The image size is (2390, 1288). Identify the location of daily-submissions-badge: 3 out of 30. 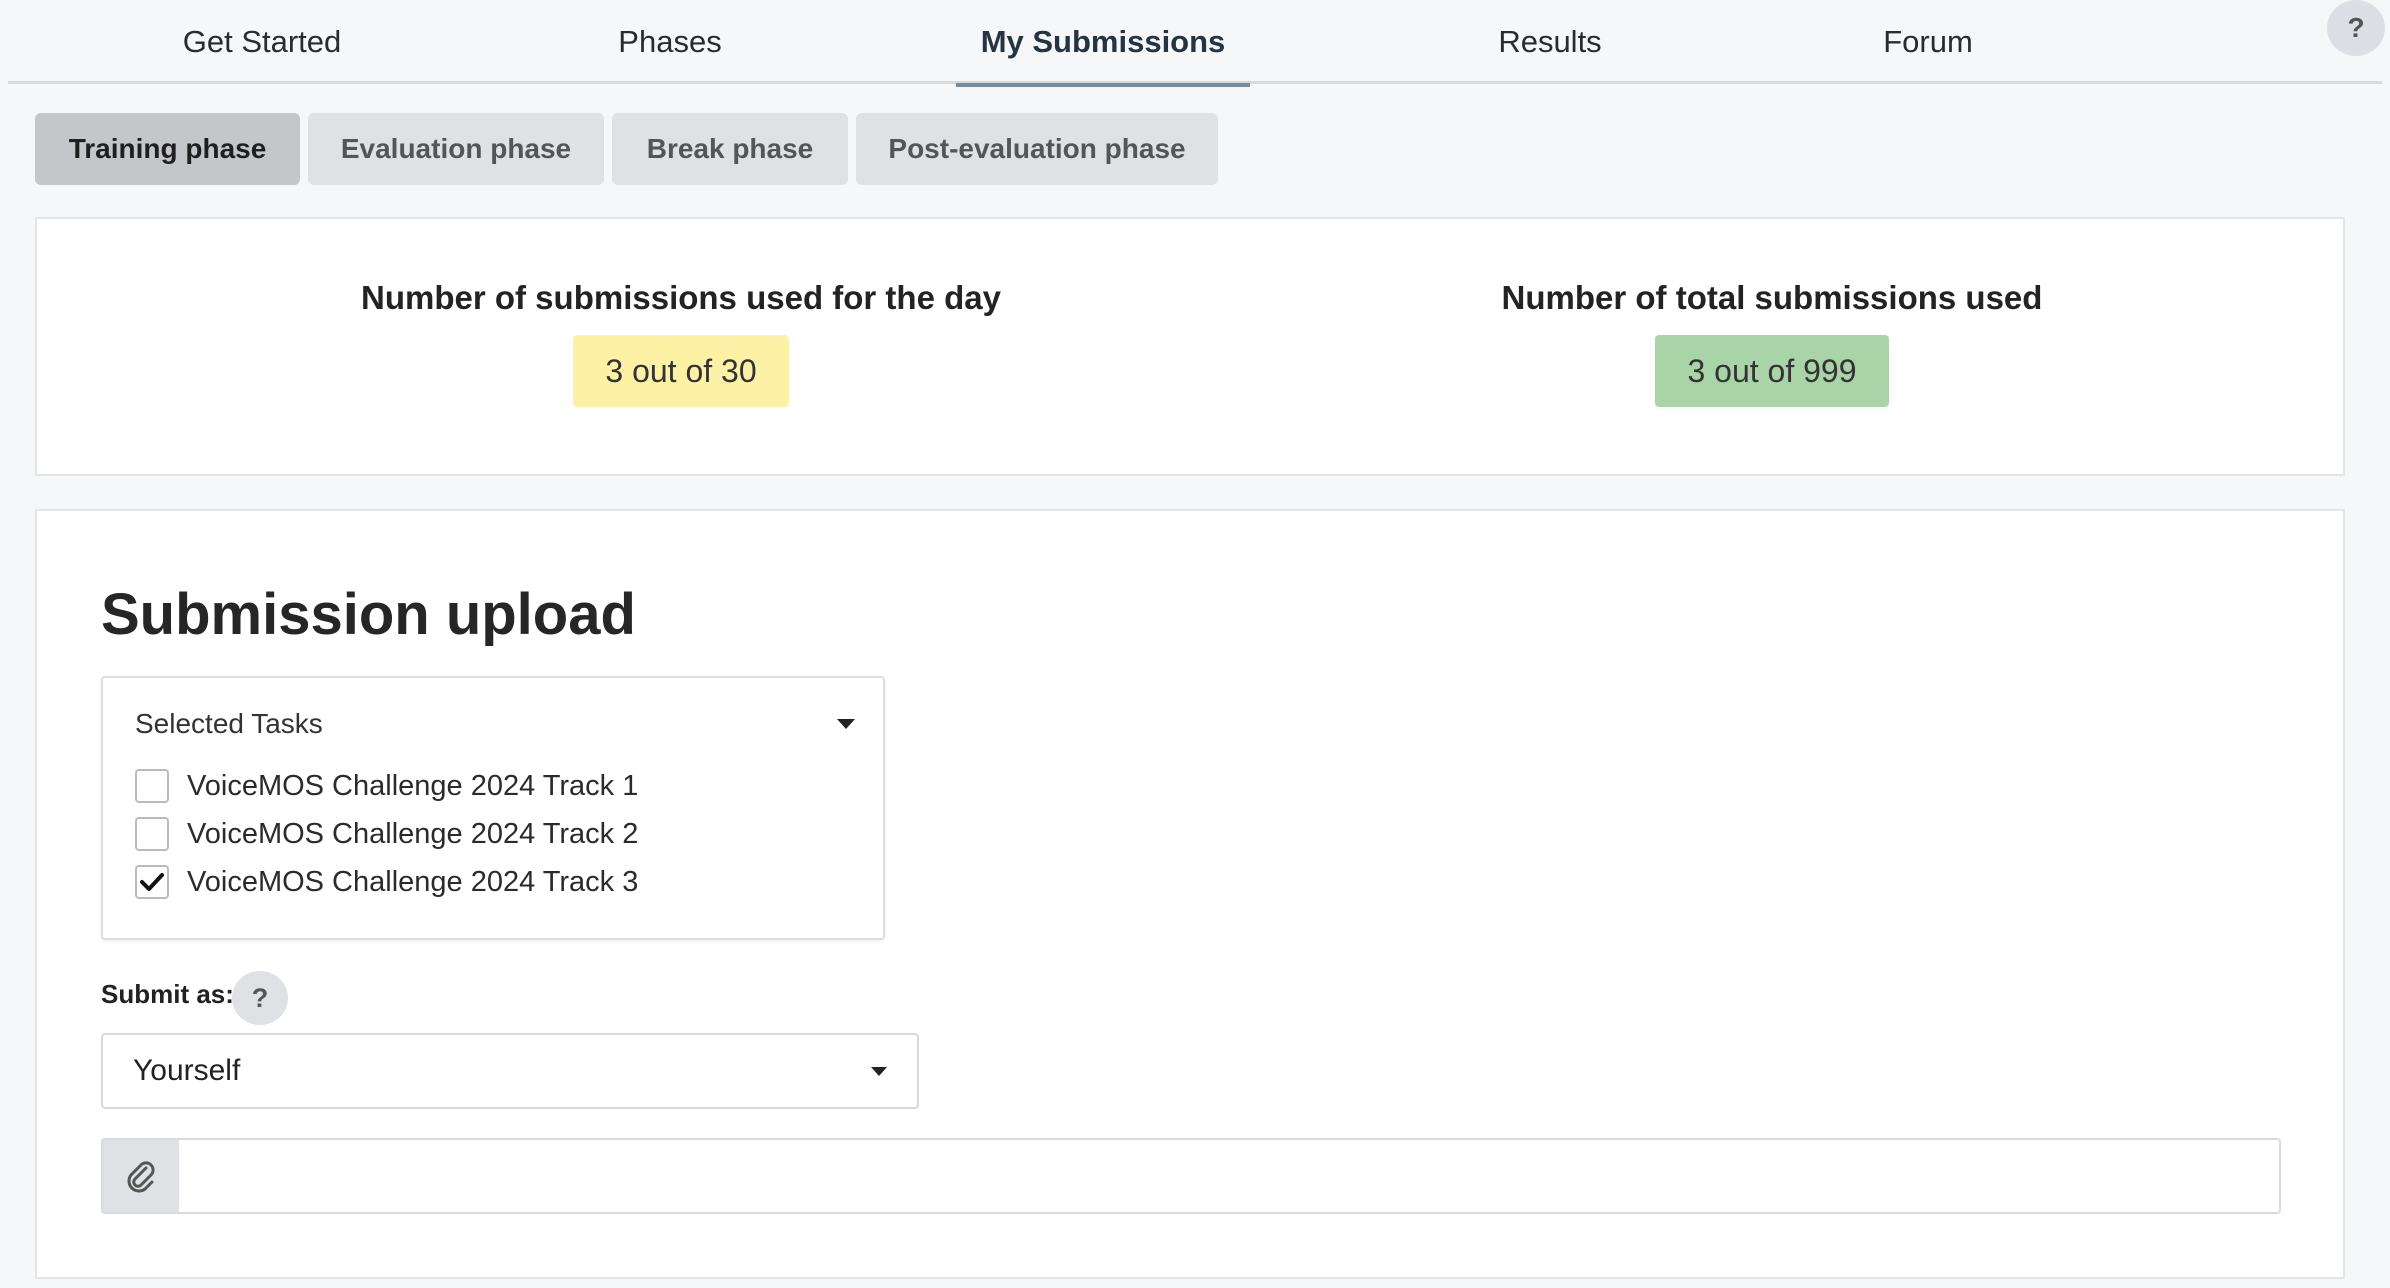
(681, 371).